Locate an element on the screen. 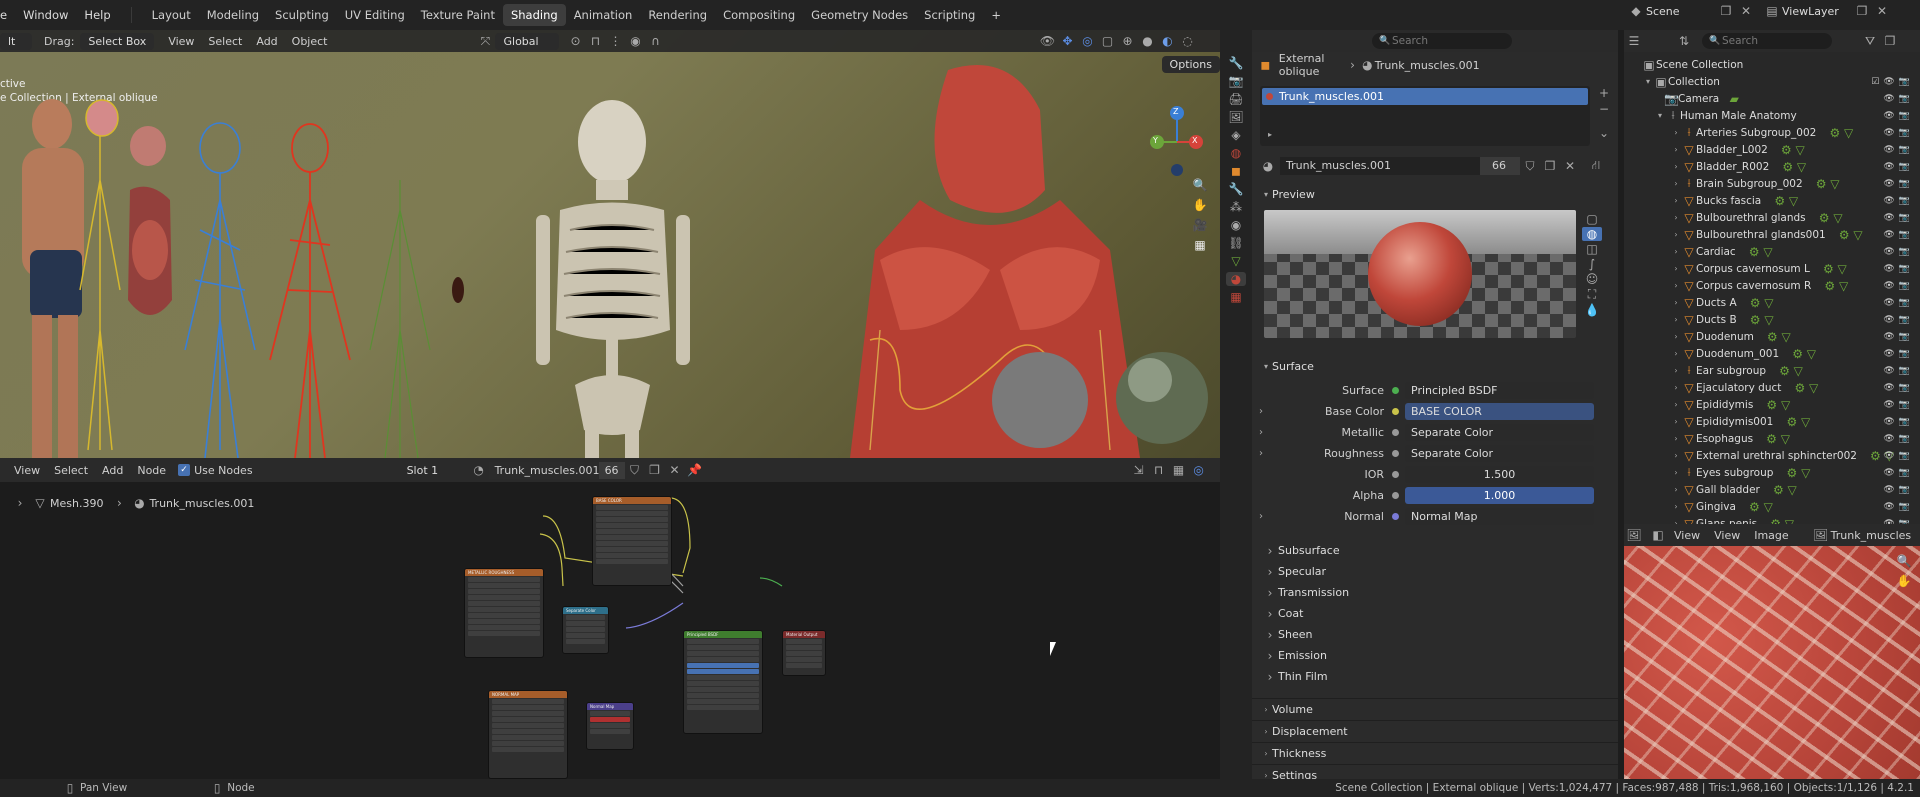 The image size is (1920, 797). particles-tab-icon: ⁂ is located at coordinates (1236, 207).